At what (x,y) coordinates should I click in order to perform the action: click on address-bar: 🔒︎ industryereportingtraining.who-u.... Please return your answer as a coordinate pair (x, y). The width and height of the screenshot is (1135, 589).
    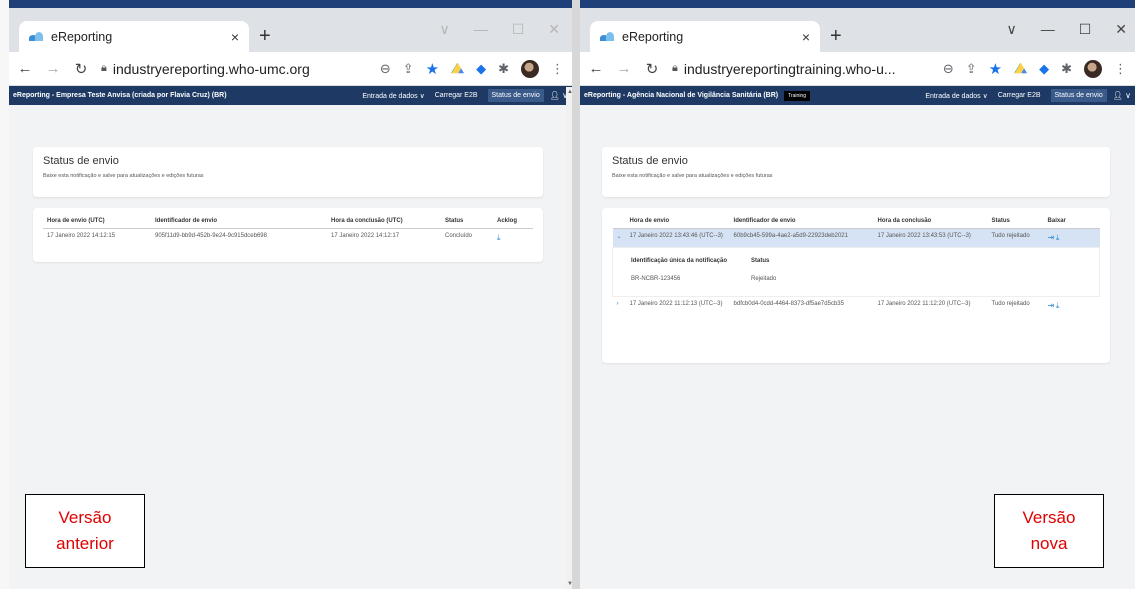
    Looking at the image, I should click on (801, 69).